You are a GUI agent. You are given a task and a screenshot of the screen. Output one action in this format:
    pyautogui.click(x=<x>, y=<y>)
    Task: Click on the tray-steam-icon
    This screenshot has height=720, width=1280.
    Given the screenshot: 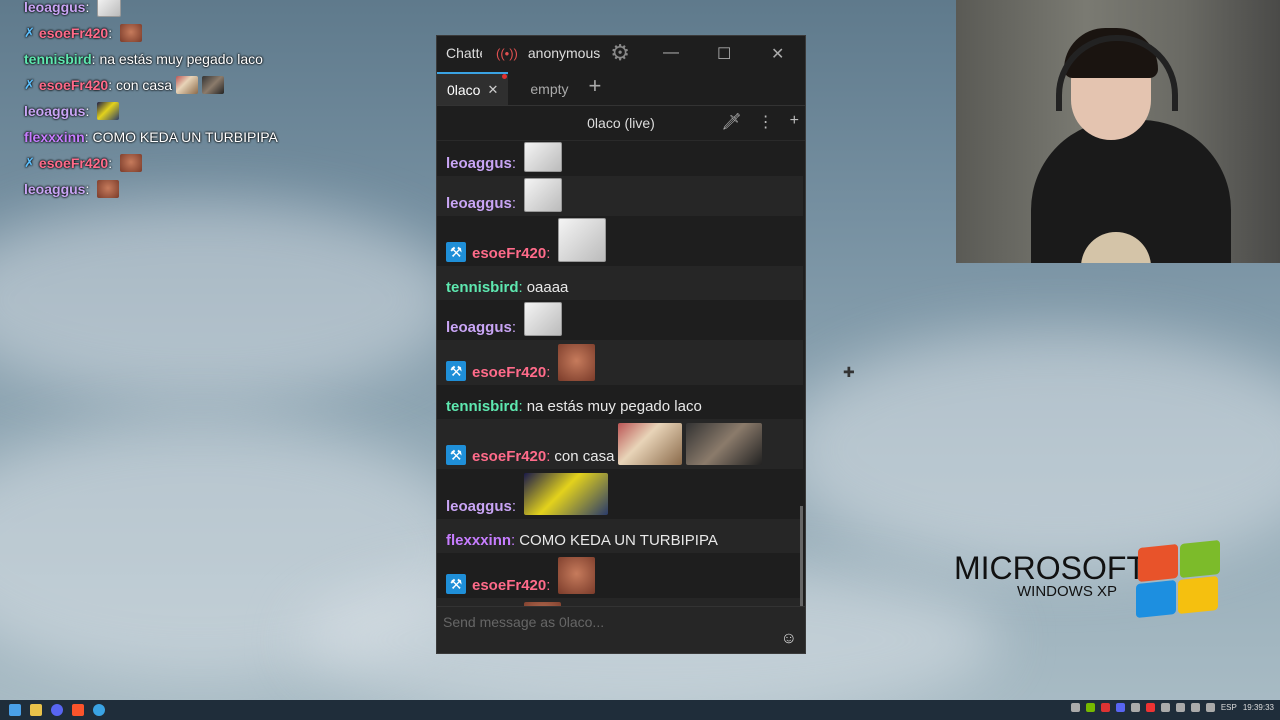 What is the action you would take?
    pyautogui.click(x=1165, y=707)
    